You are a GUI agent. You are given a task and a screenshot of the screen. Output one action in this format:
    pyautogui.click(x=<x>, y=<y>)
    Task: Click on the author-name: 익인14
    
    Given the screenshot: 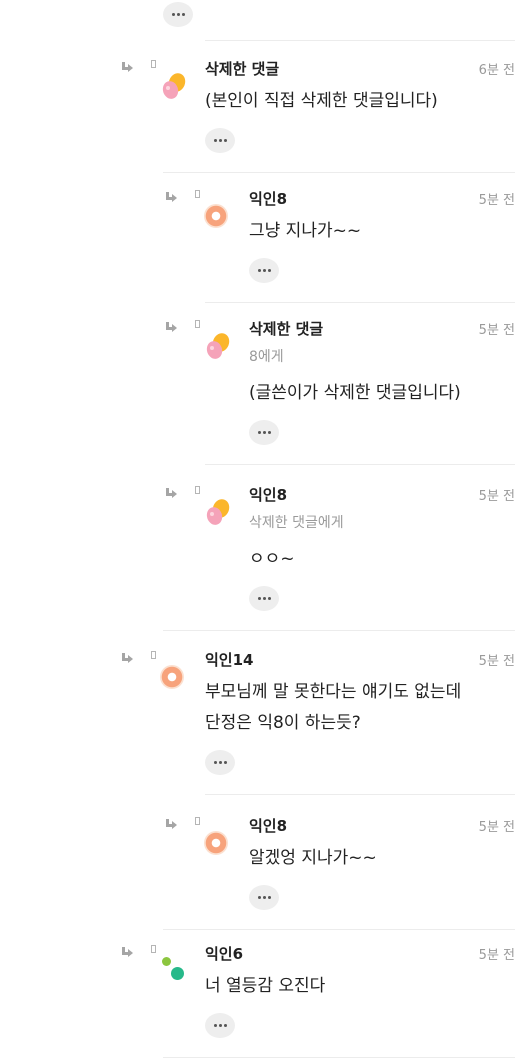 What is the action you would take?
    pyautogui.click(x=229, y=660)
    